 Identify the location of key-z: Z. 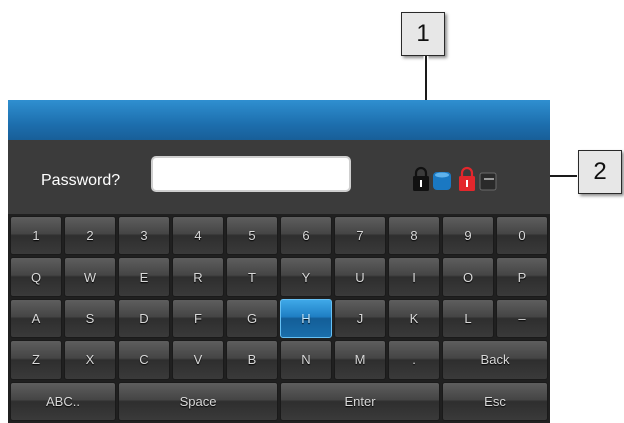
(36, 360).